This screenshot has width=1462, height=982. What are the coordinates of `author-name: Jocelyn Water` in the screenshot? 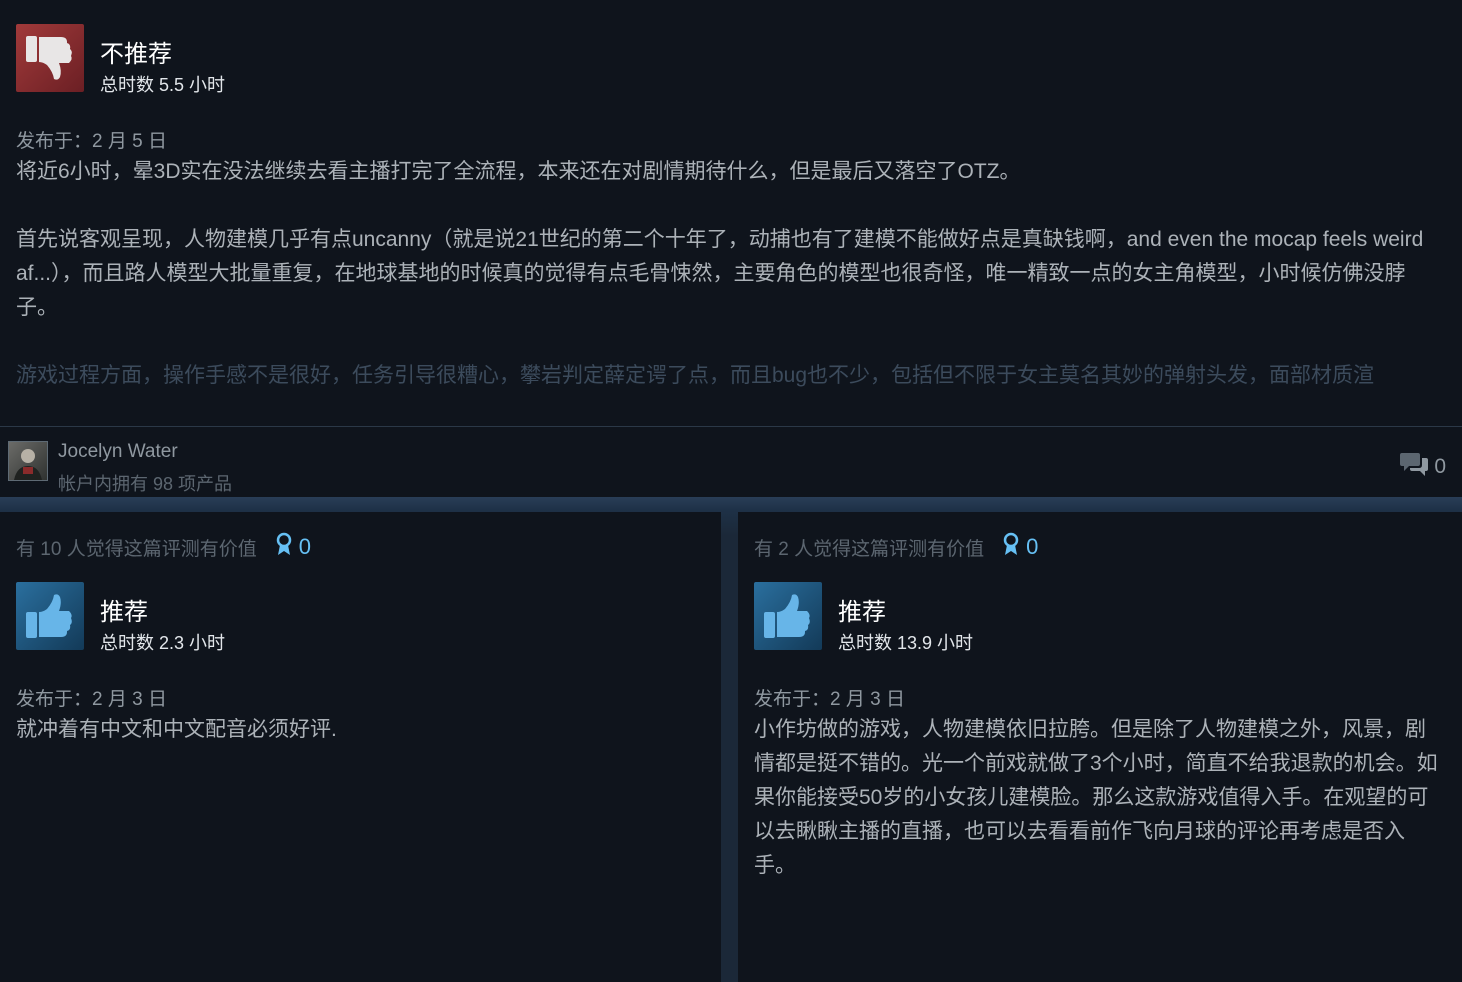 It's located at (118, 452).